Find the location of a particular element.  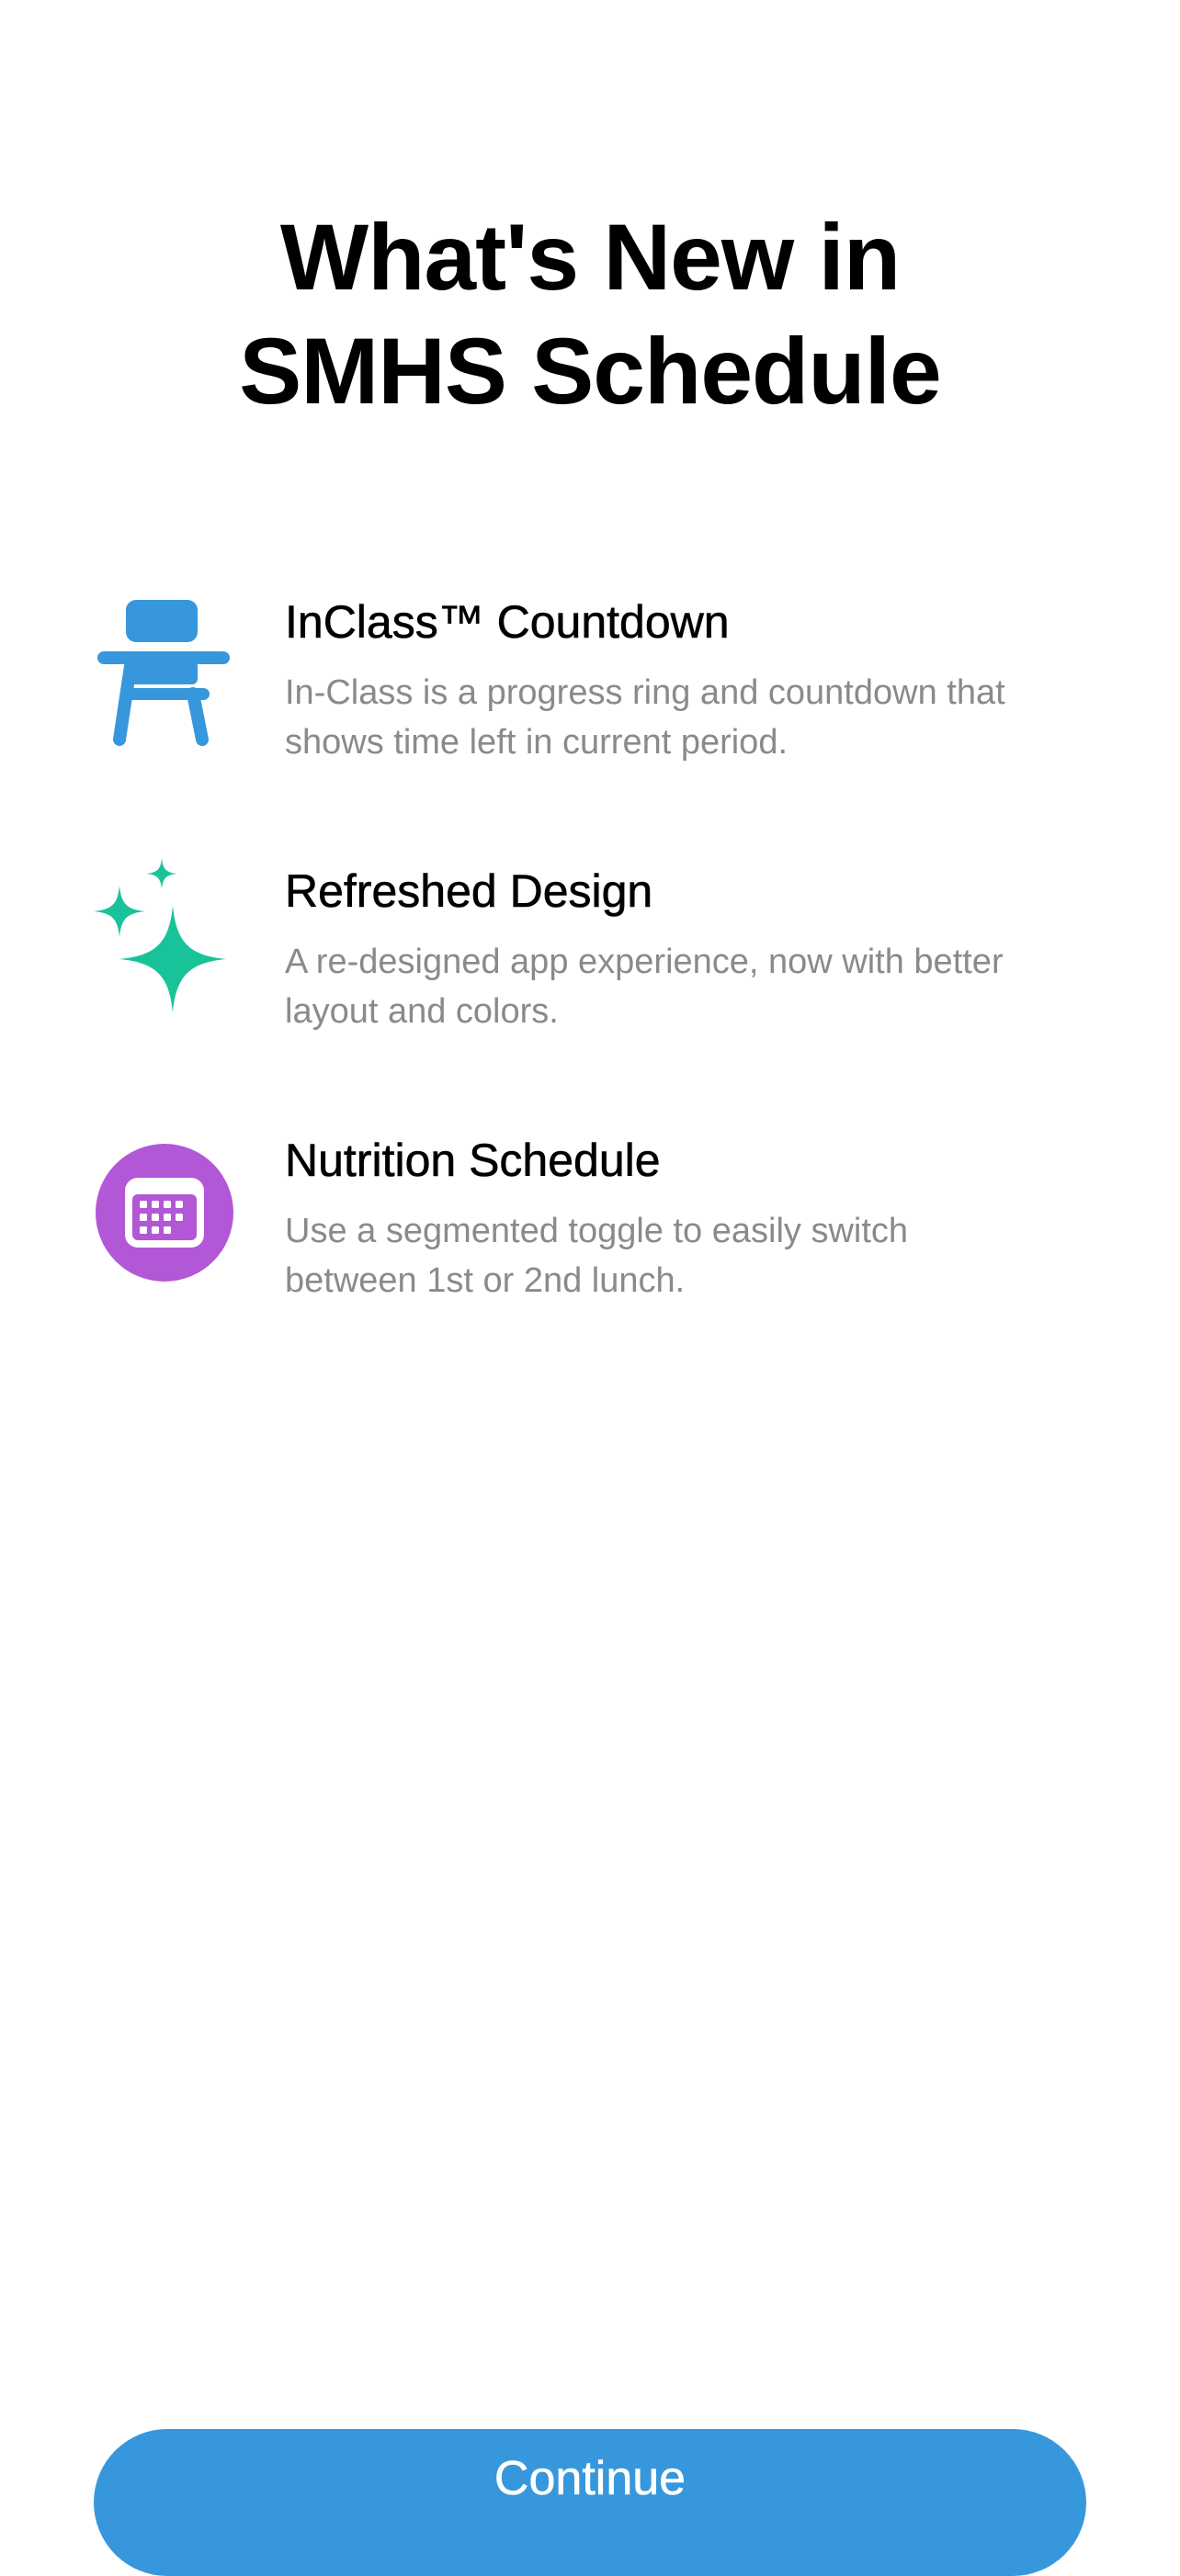

feature-title: Nutrition Schedule is located at coordinates (473, 1161).